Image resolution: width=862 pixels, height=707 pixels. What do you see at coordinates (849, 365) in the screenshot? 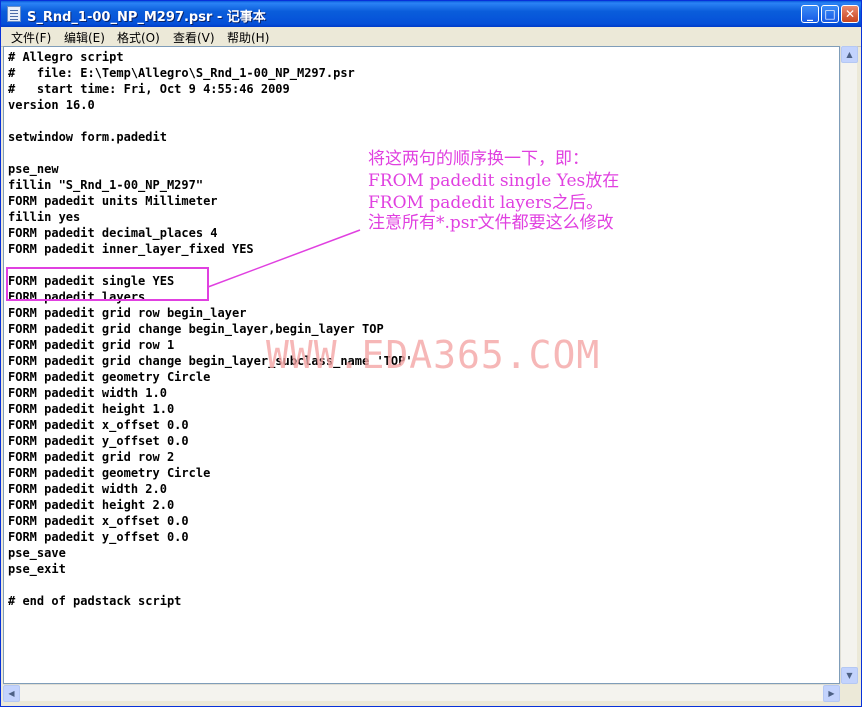
I see `vertical-scrollbar: ▲ ▼` at bounding box center [849, 365].